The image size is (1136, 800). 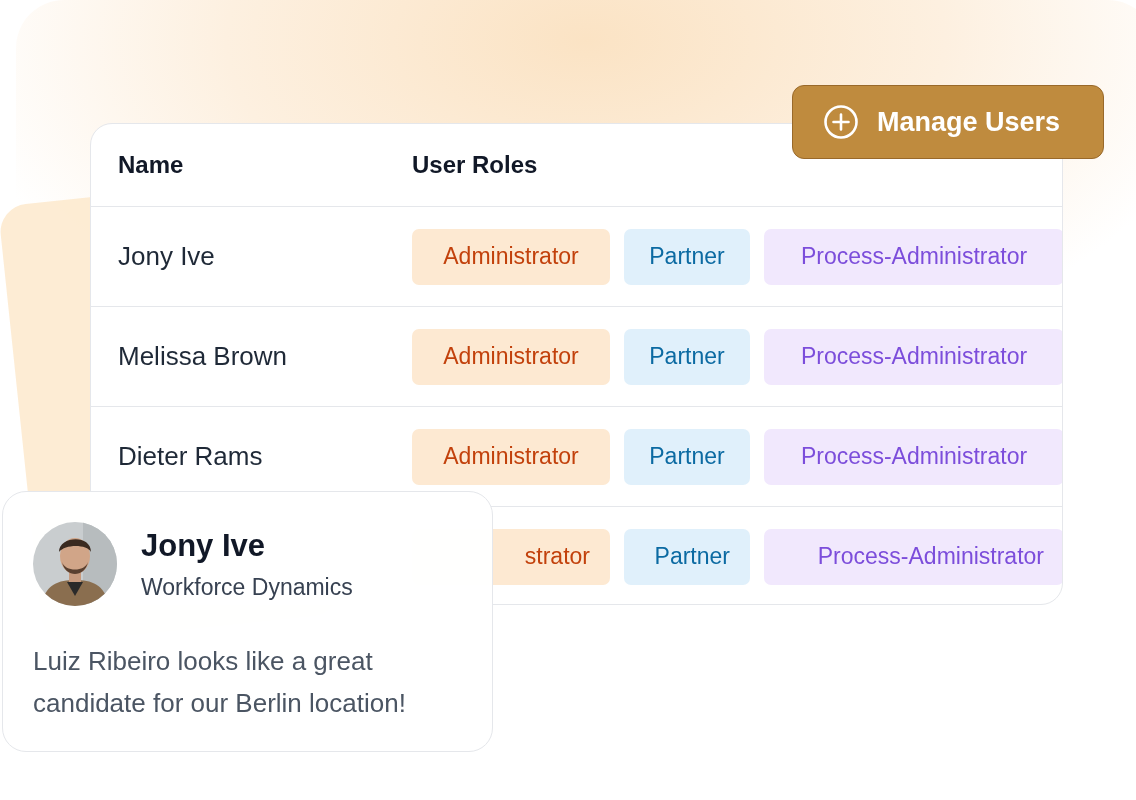 I want to click on company-name: Workforce Dynamics, so click(x=247, y=587).